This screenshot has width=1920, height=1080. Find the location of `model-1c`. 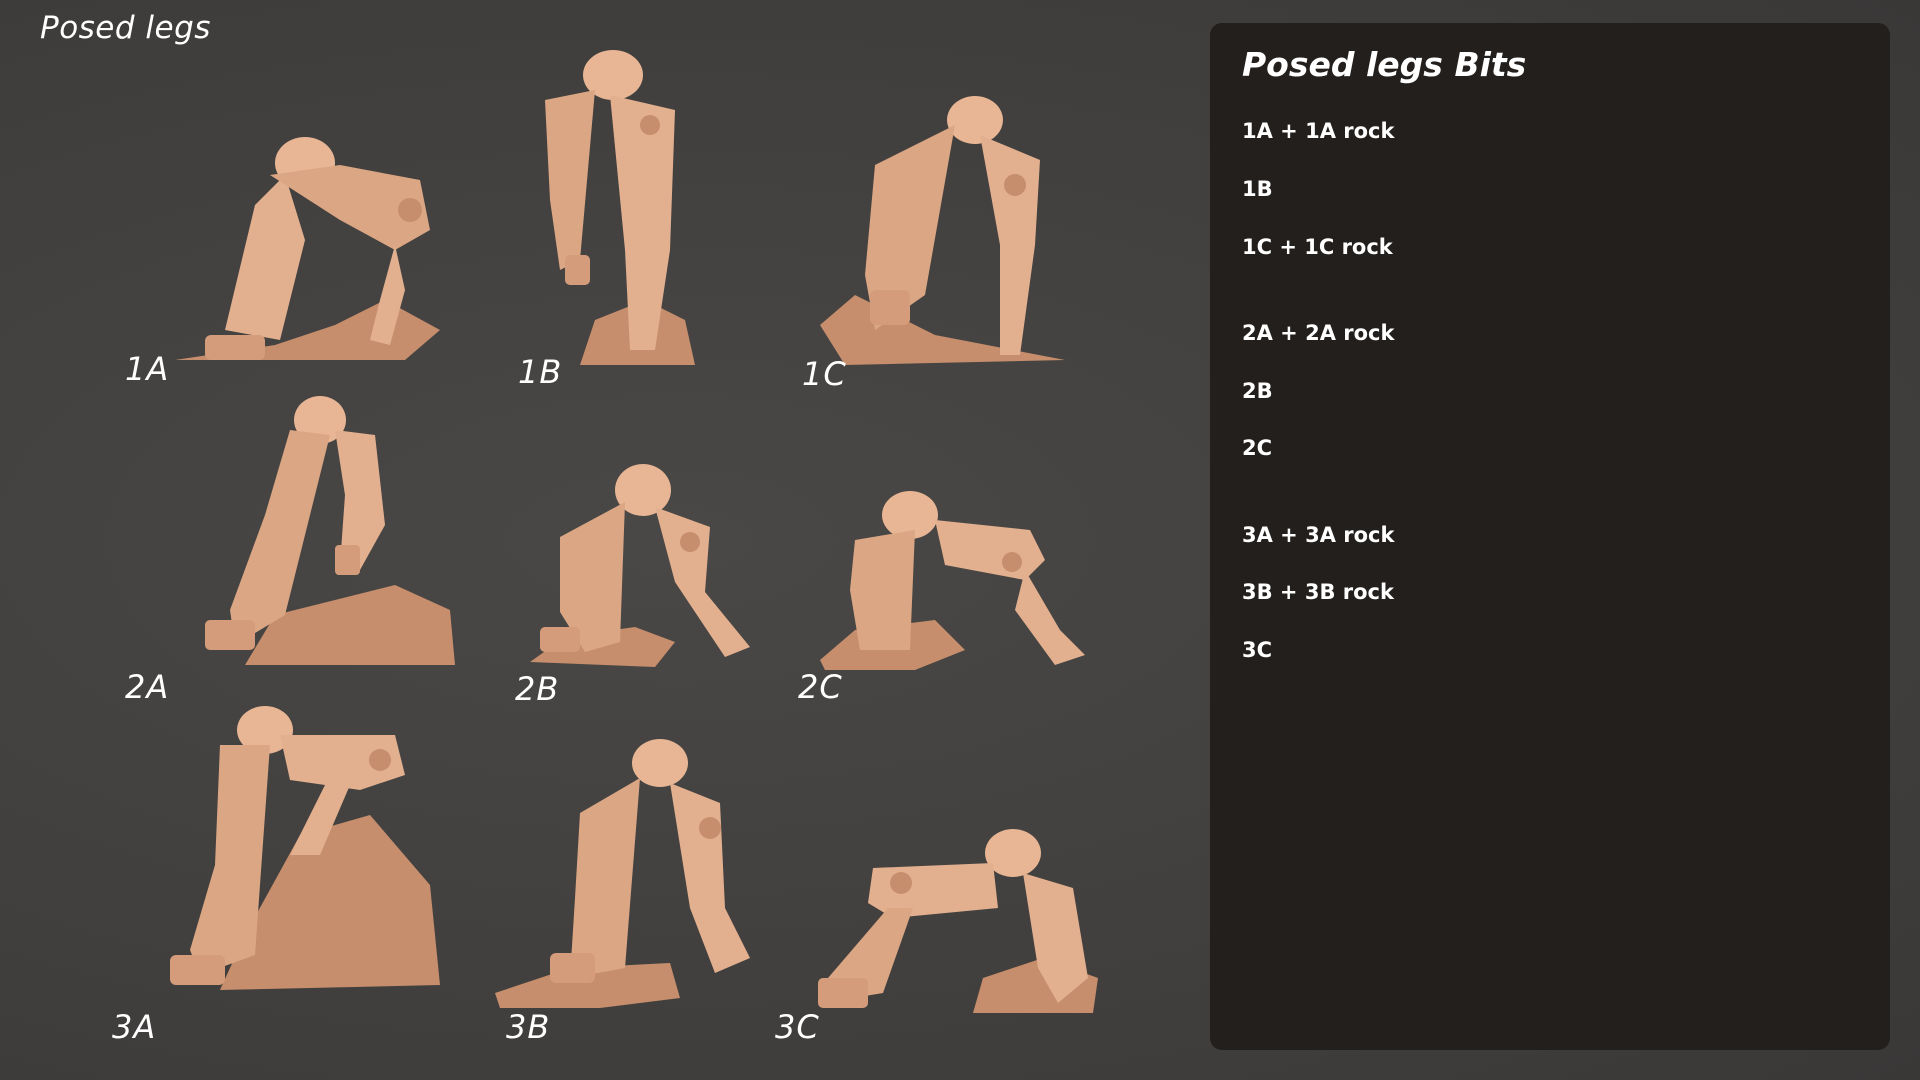

model-1c is located at coordinates (945, 232).